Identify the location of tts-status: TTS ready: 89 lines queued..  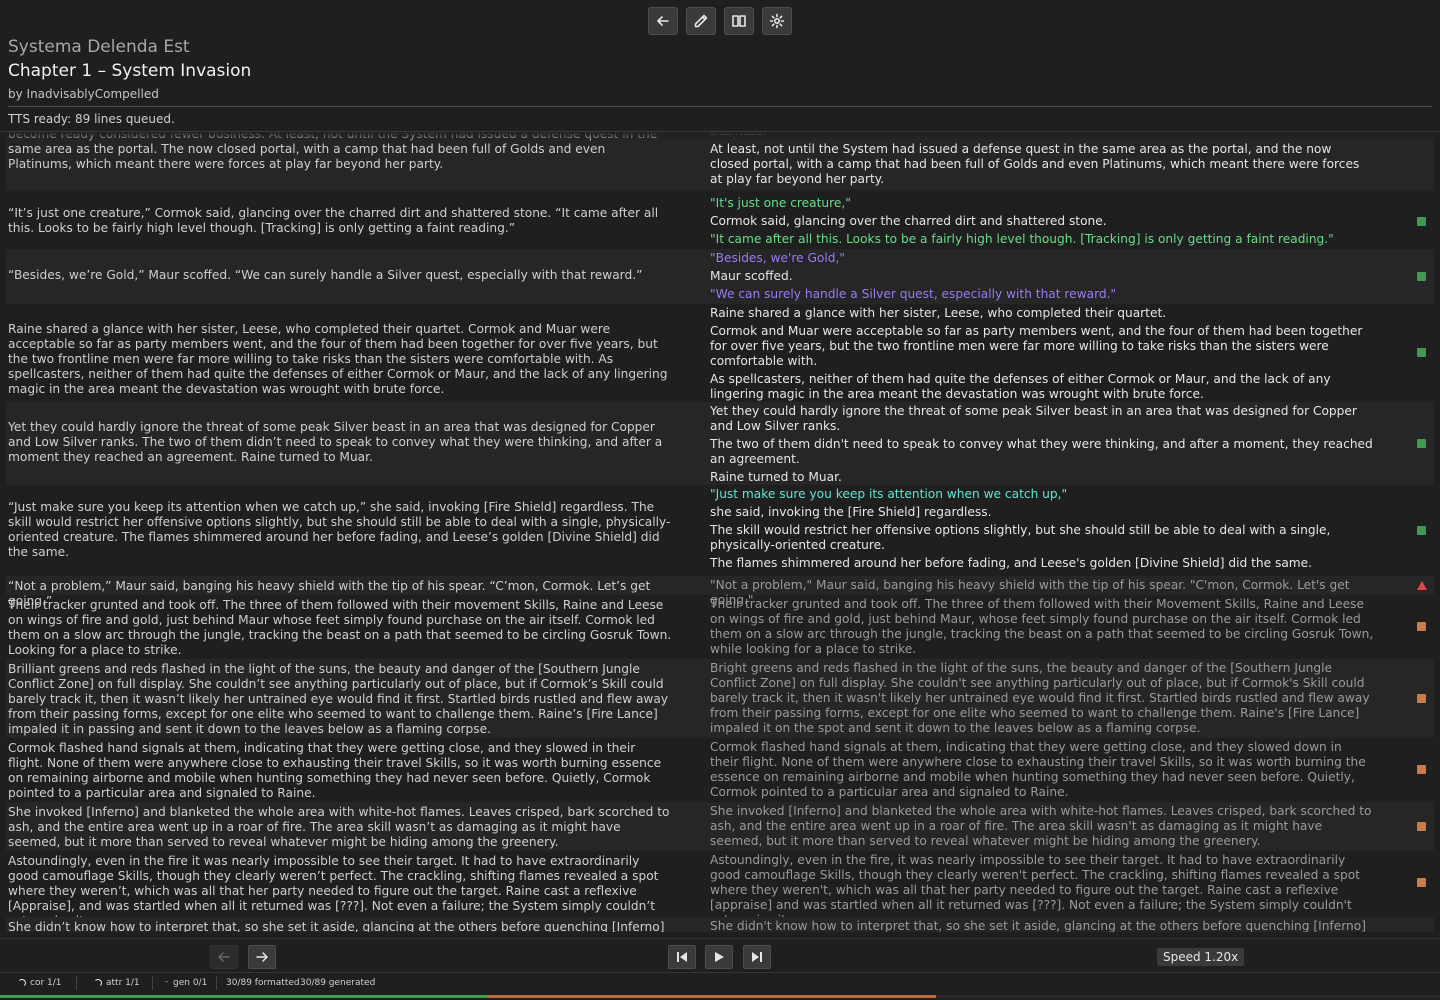
(91, 119).